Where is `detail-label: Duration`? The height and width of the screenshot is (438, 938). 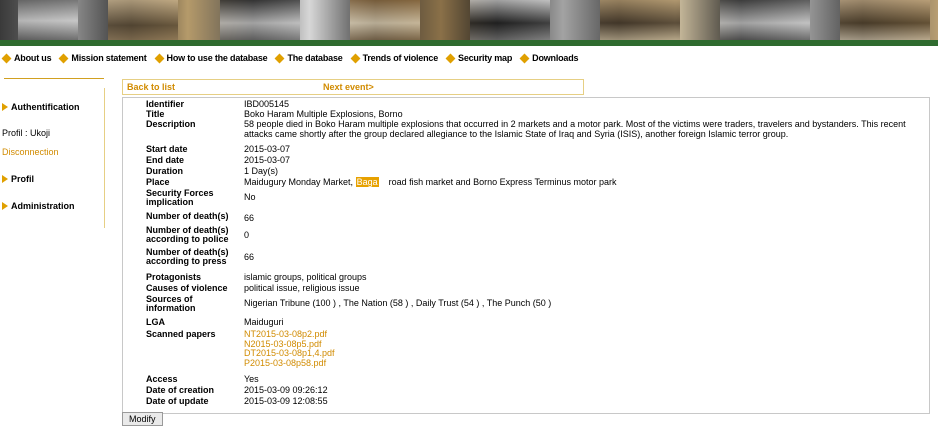
detail-label: Duration is located at coordinates (164, 171).